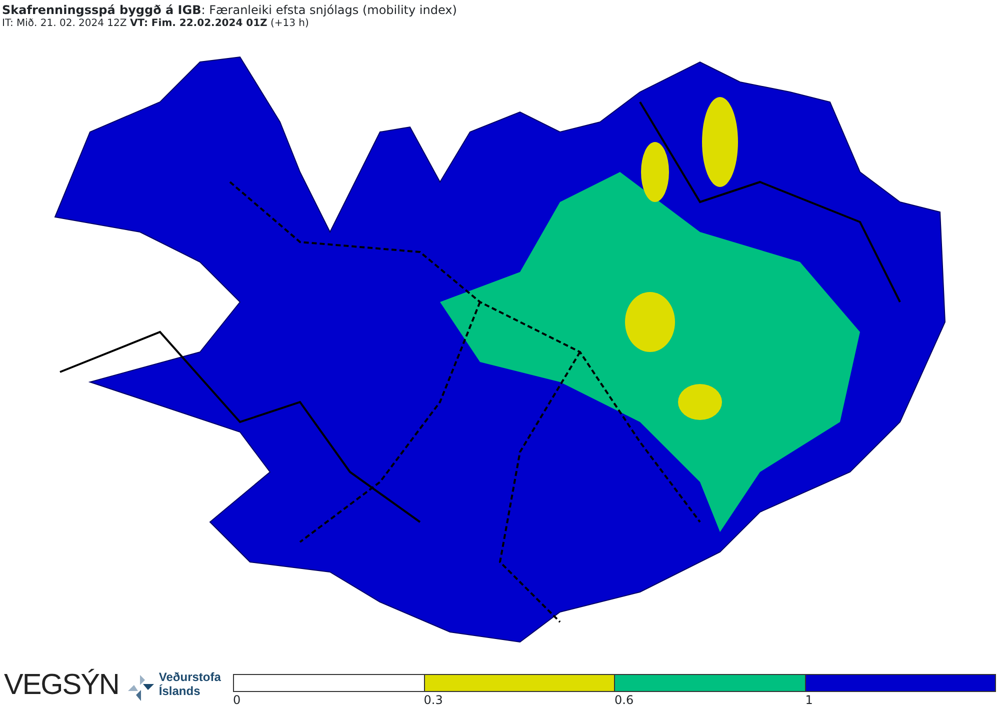 This screenshot has height=709, width=1000. Describe the element at coordinates (433, 700) in the screenshot. I see `scale-label: 0.3` at that location.